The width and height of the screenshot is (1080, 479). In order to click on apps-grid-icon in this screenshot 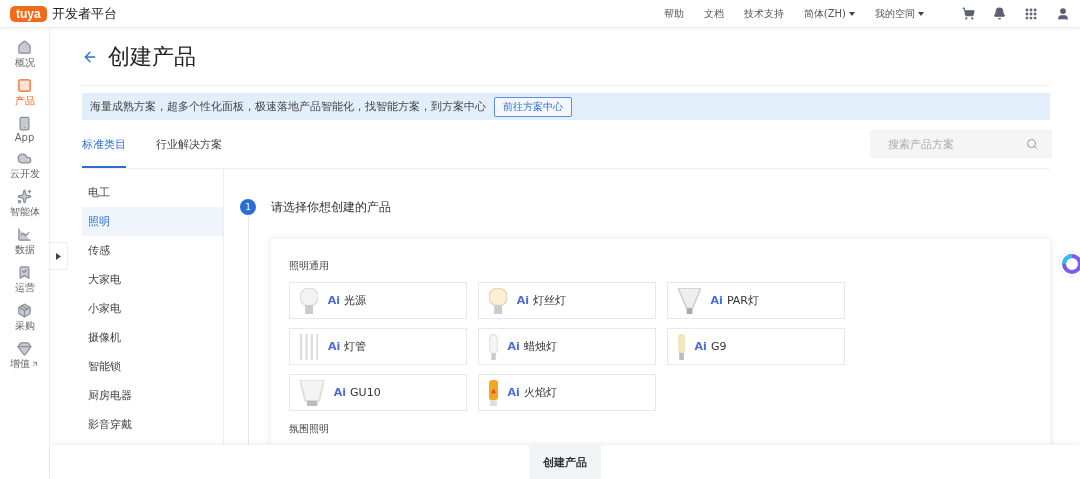, I will do `click(1031, 13)`.